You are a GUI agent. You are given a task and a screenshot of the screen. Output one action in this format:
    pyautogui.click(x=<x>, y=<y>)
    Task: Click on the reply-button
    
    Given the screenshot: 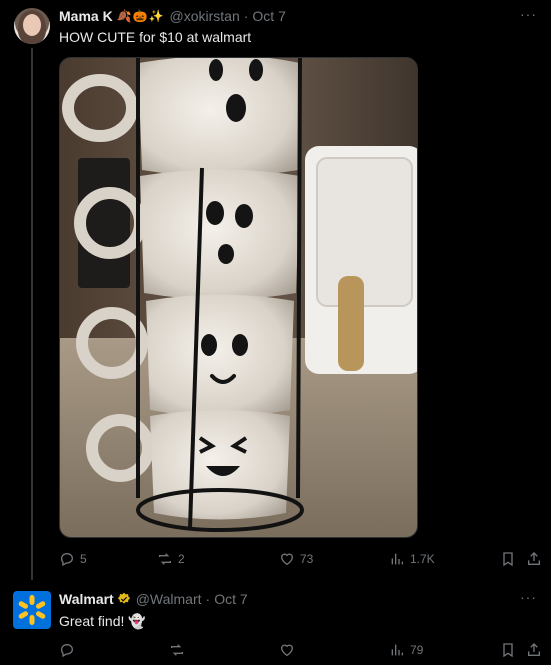 What is the action you would take?
    pyautogui.click(x=69, y=650)
    